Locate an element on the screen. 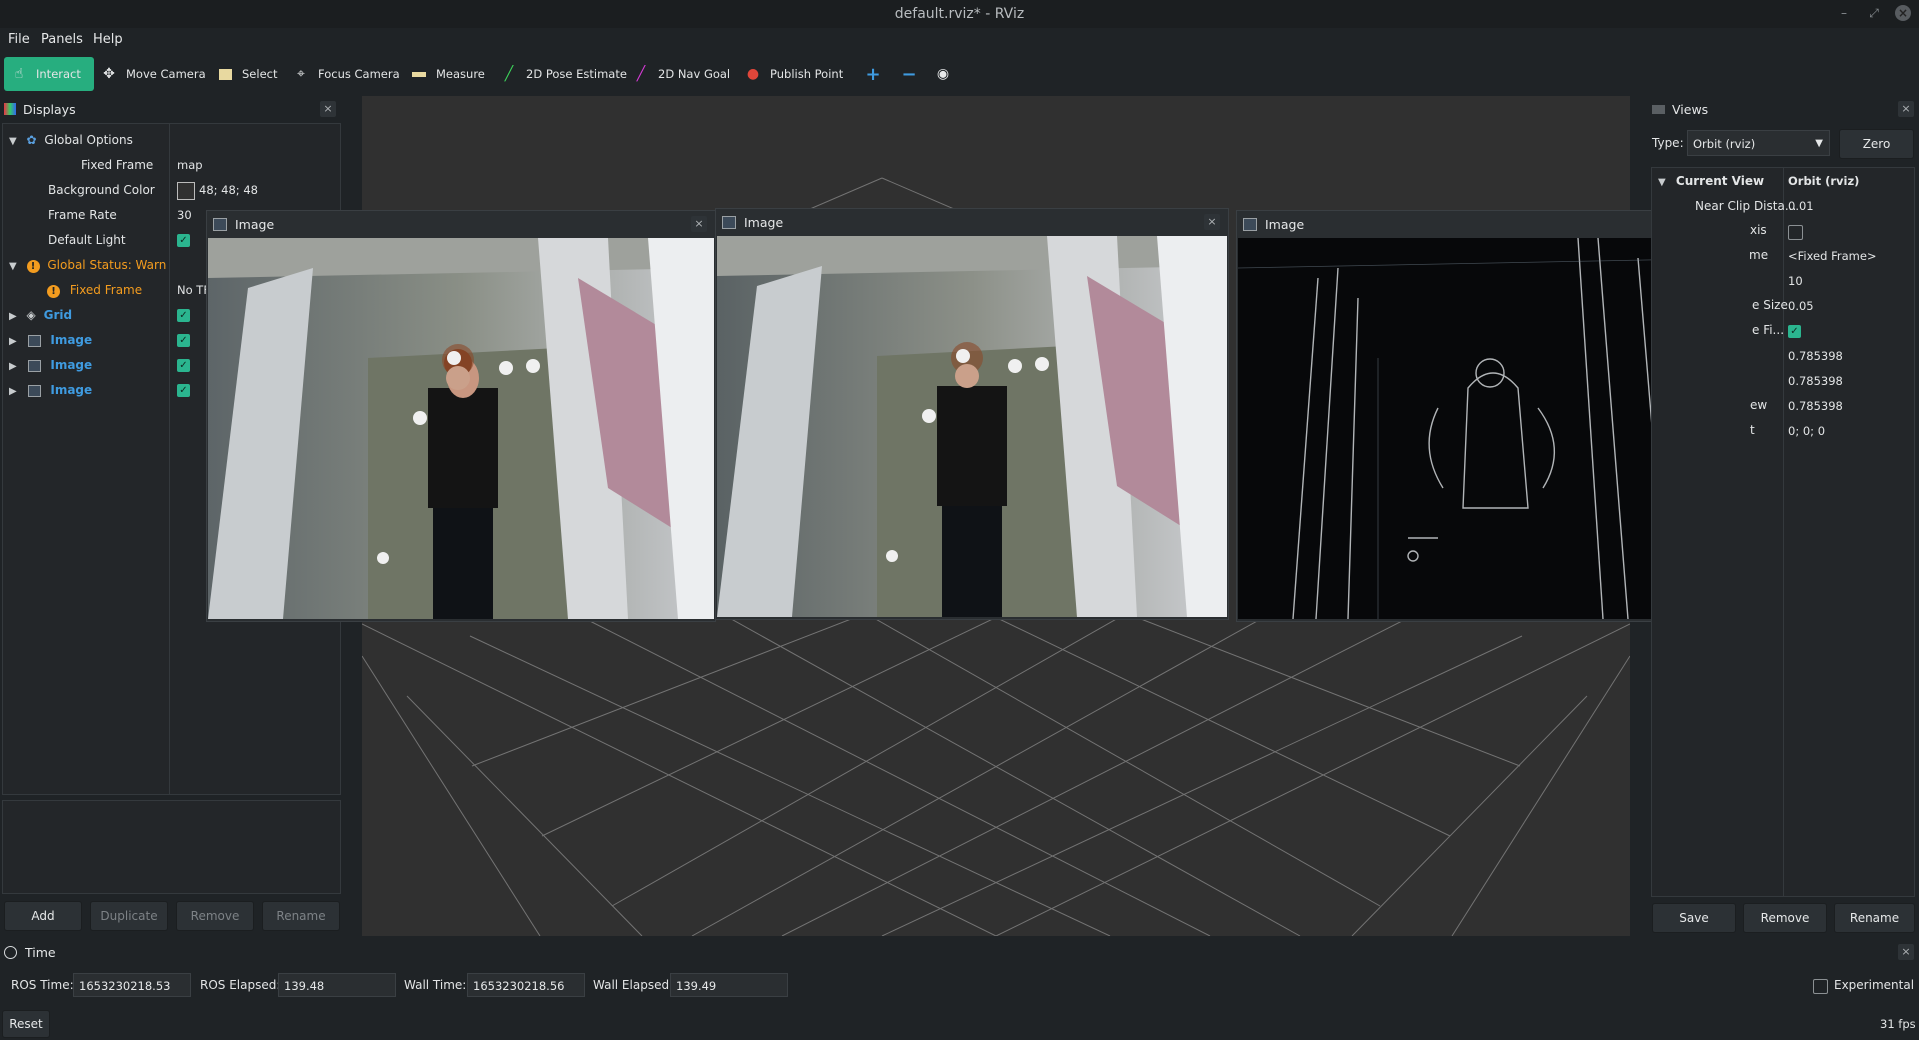 The height and width of the screenshot is (1040, 1919). image-2-checkbox: ✓ is located at coordinates (183, 365).